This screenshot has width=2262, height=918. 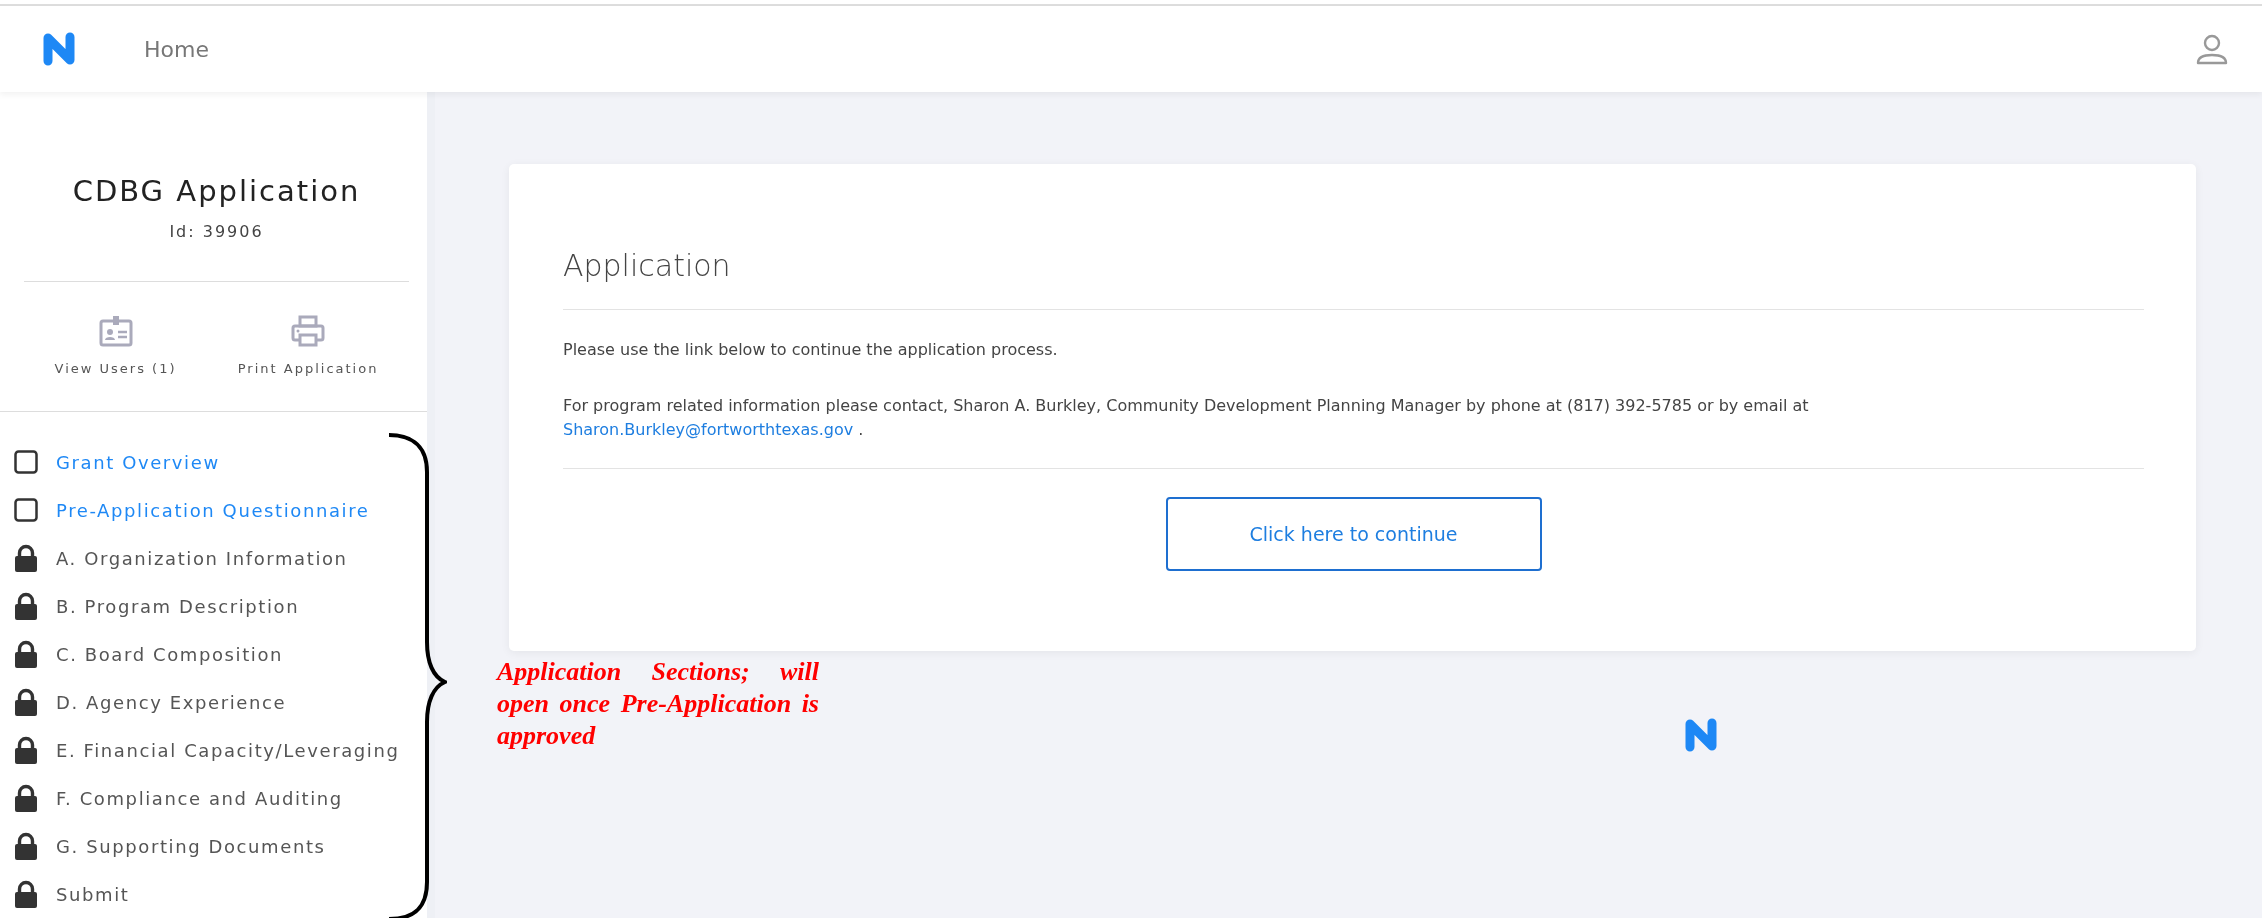 I want to click on view-users-button: View Users (1), so click(x=115, y=345).